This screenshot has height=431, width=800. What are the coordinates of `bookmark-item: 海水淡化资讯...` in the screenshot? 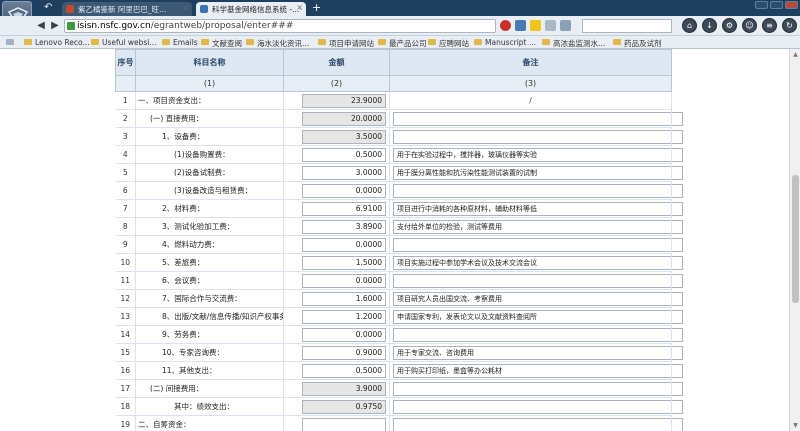 It's located at (277, 43).